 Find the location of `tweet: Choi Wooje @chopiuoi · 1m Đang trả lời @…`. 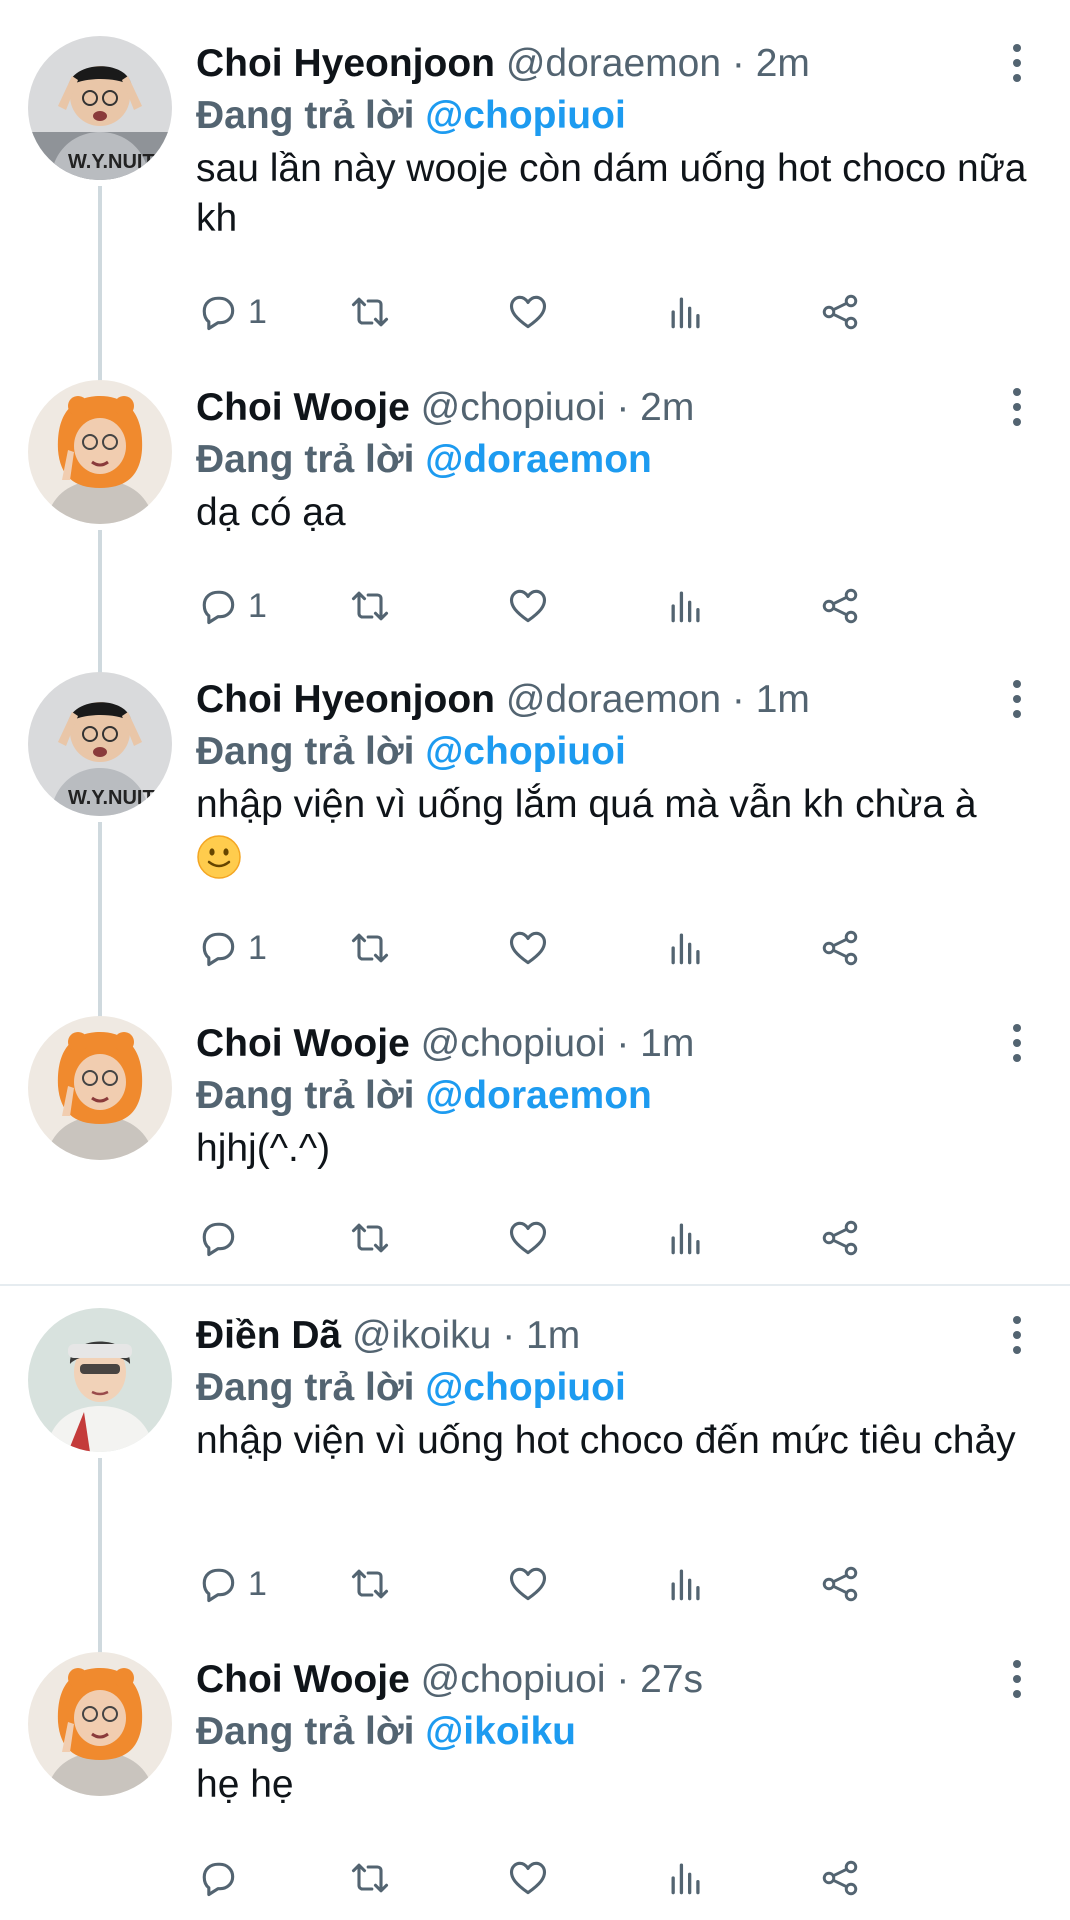

tweet: Choi Wooje @chopiuoi · 1m Đang trả lời @… is located at coordinates (535, 1146).